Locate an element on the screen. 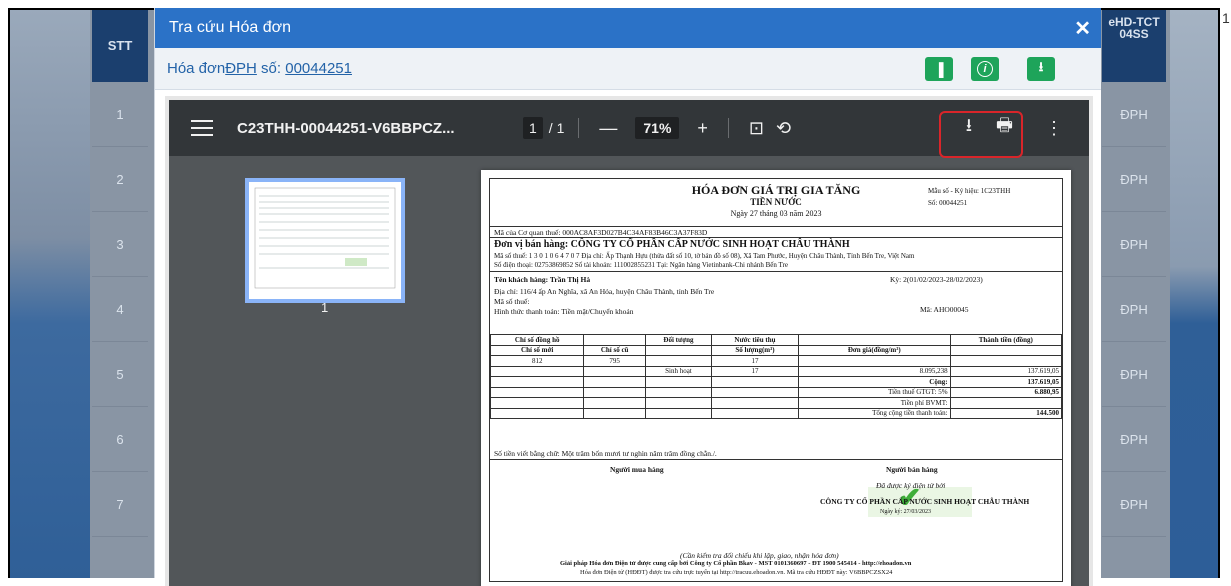 This screenshot has width=1231, height=586. invoice-number-link: 00044251 is located at coordinates (318, 68).